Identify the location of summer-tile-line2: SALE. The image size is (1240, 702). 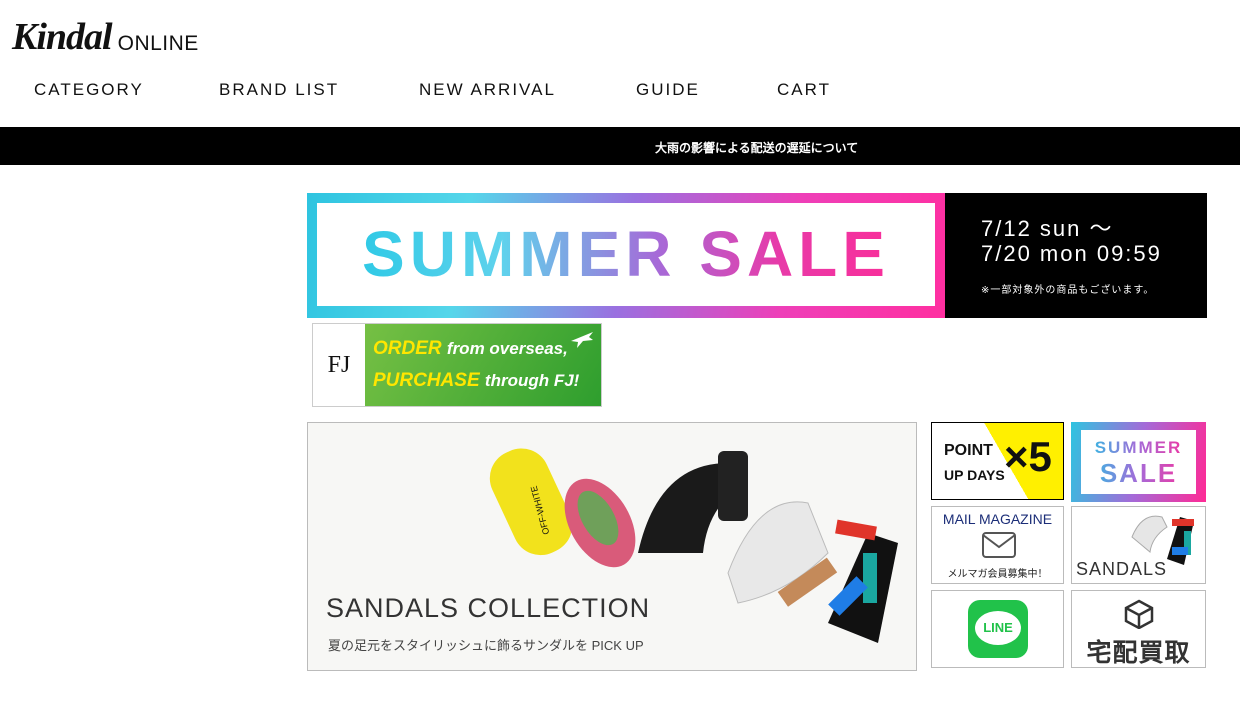
(1138, 473).